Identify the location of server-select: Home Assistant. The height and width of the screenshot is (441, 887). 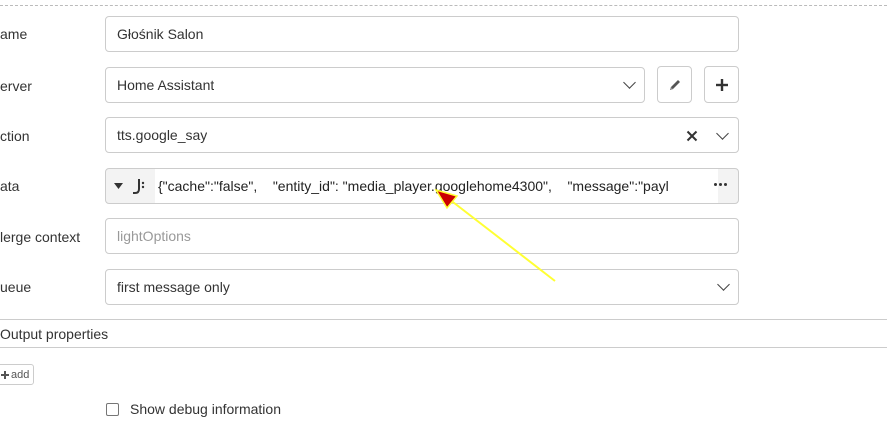
(375, 85).